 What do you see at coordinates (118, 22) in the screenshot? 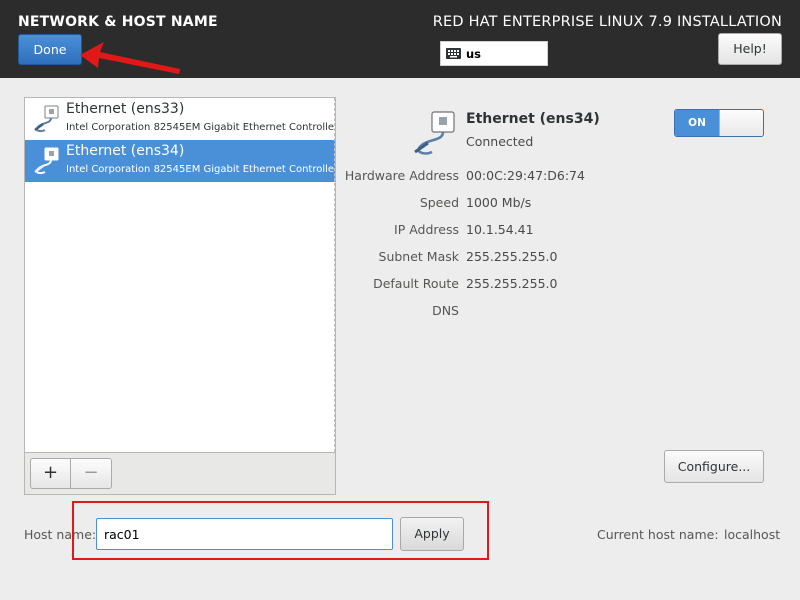
I see `page-title: NETWORK & HOST NAME` at bounding box center [118, 22].